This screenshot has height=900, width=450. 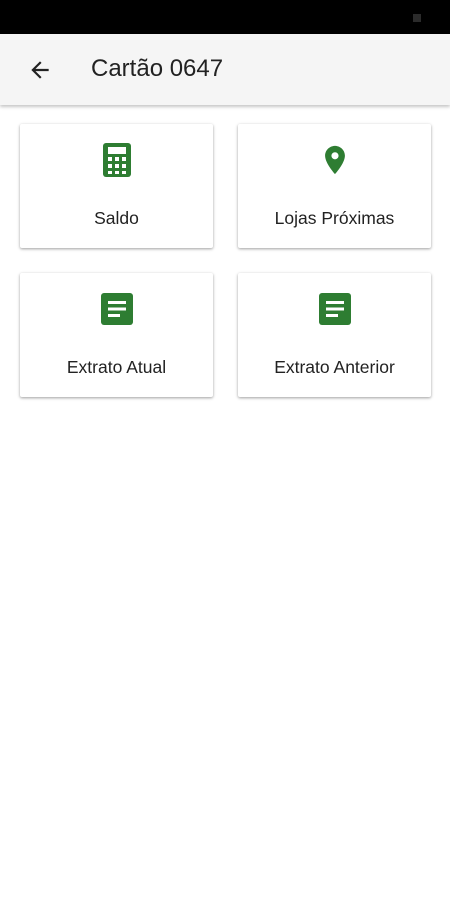 What do you see at coordinates (116, 186) in the screenshot?
I see `menu-item-saldo: Saldo` at bounding box center [116, 186].